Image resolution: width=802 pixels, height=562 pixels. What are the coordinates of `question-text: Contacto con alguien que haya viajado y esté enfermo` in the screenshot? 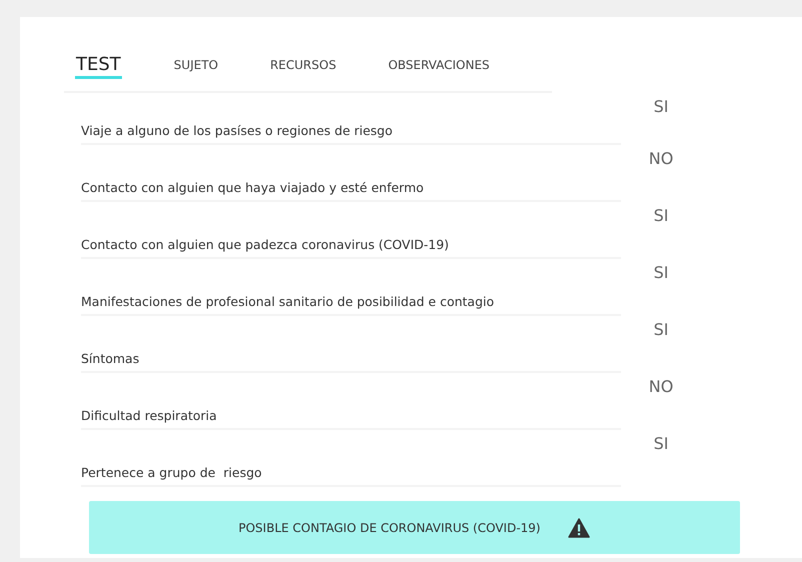 It's located at (252, 187).